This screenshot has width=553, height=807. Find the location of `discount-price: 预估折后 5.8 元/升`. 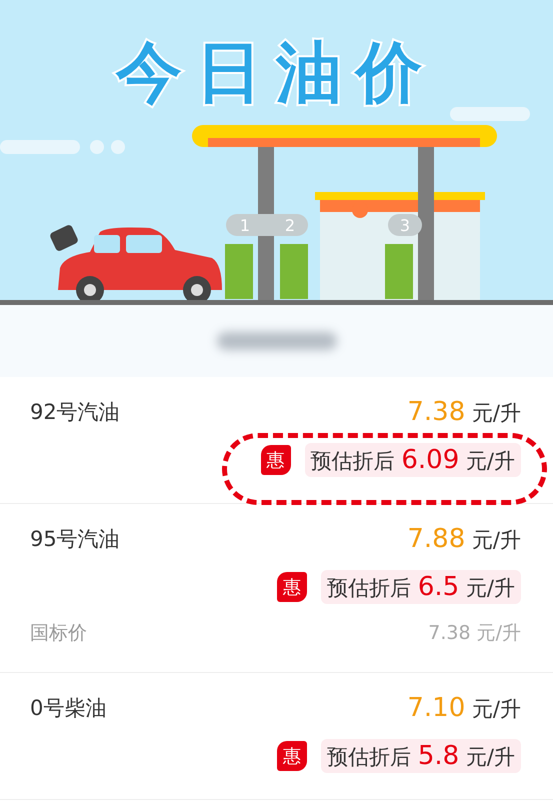

discount-price: 预估折后 5.8 元/升 is located at coordinates (421, 756).